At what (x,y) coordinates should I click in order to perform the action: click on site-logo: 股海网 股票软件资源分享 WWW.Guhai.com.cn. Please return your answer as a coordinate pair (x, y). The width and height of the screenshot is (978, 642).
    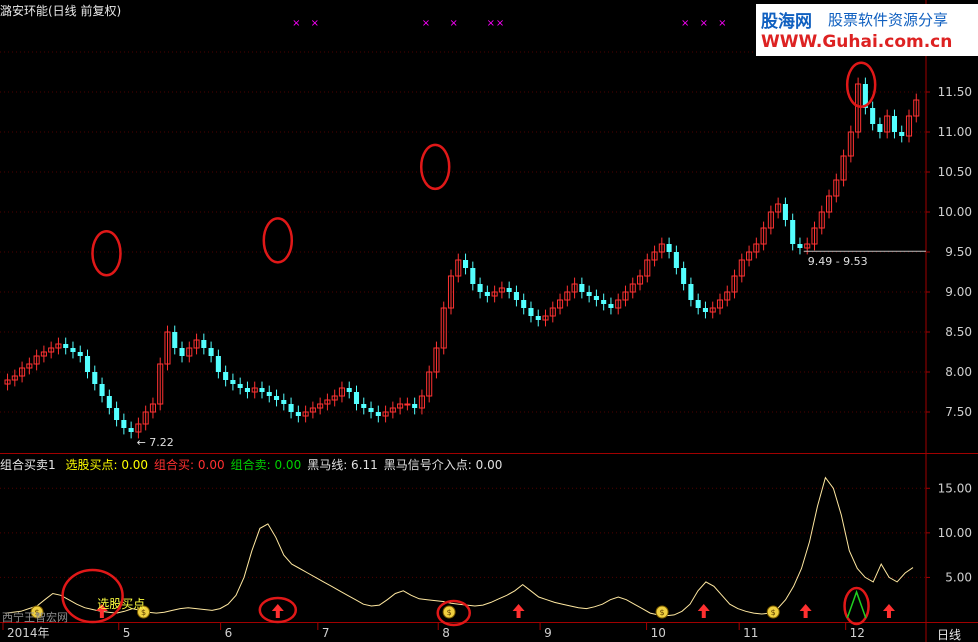
    Looking at the image, I should click on (867, 30).